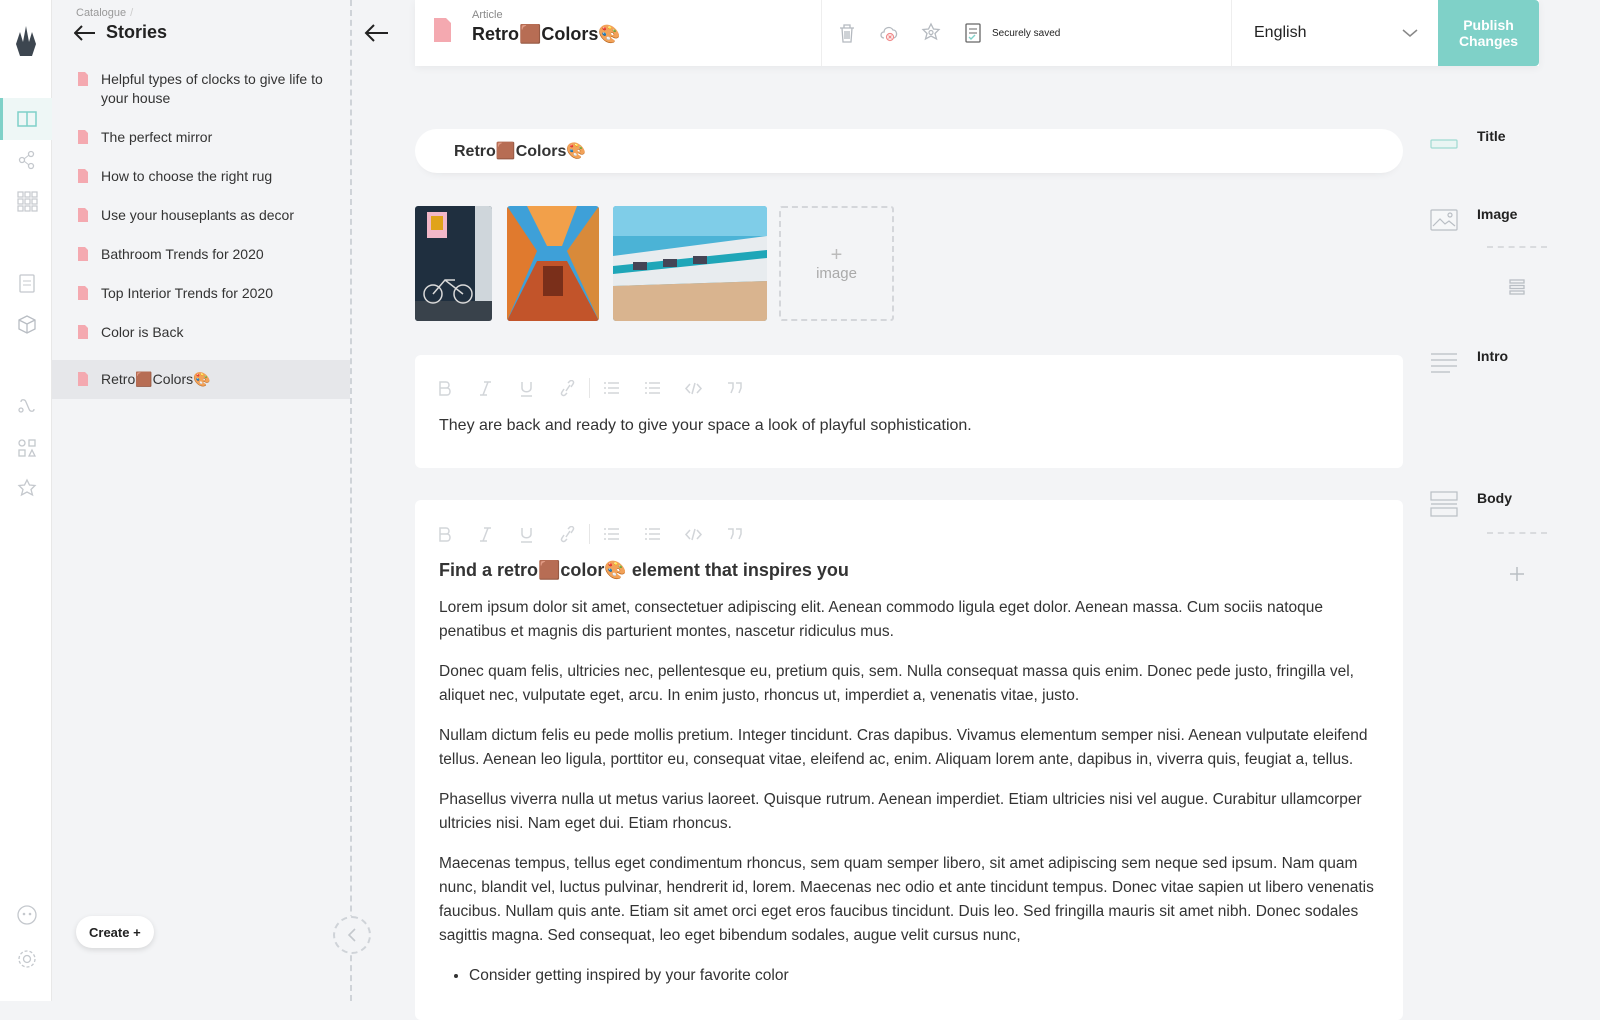 Image resolution: width=1600 pixels, height=1020 pixels. What do you see at coordinates (1471, 504) in the screenshot?
I see `block-nav-body: Body` at bounding box center [1471, 504].